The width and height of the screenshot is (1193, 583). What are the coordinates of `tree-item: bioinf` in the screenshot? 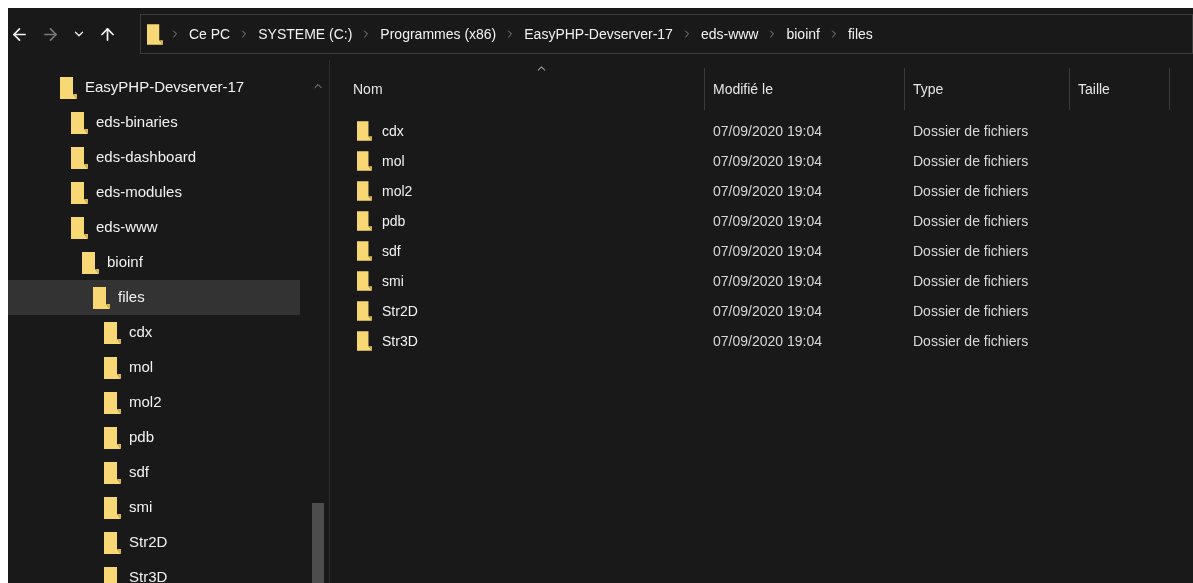 It's located at (154, 262).